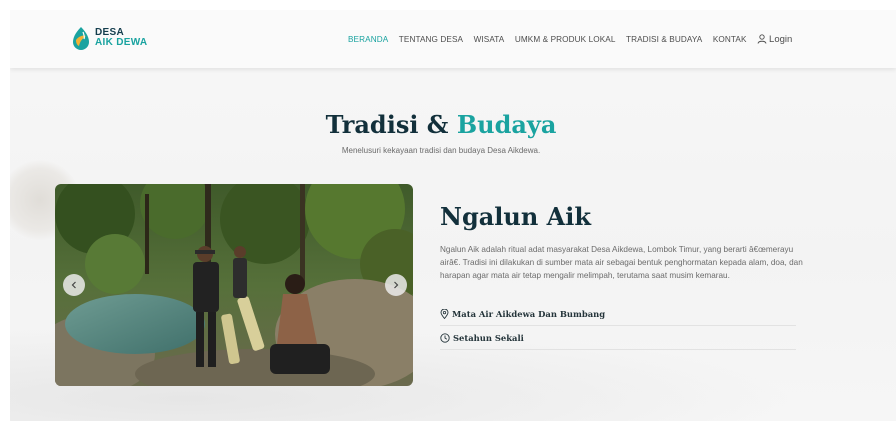 Image resolution: width=896 pixels, height=421 pixels. What do you see at coordinates (387, 124) in the screenshot?
I see `page-title-part1: Tradisi &` at bounding box center [387, 124].